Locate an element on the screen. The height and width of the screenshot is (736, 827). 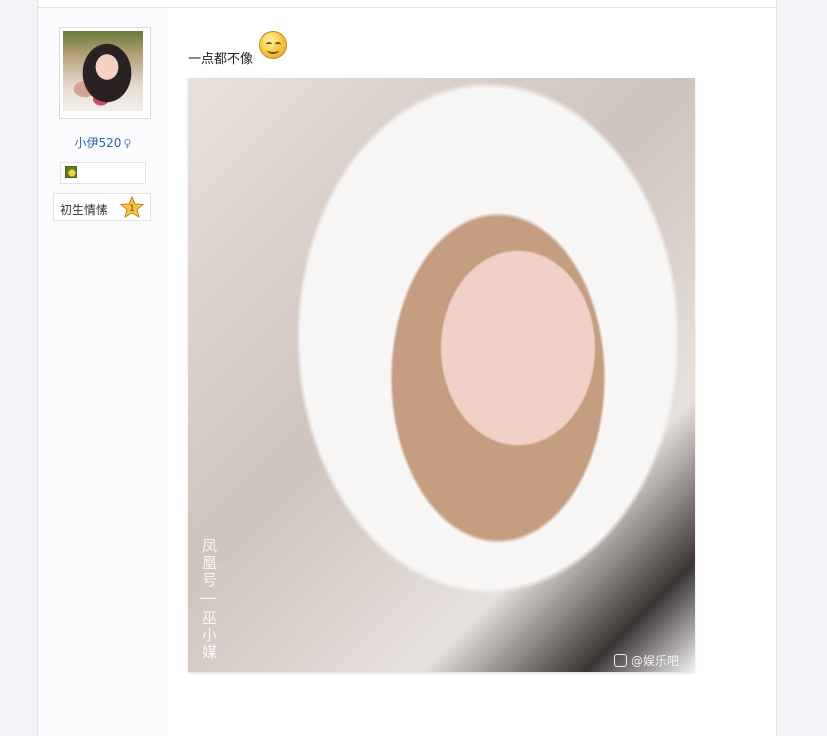
level-star-icon: 1 is located at coordinates (132, 207).